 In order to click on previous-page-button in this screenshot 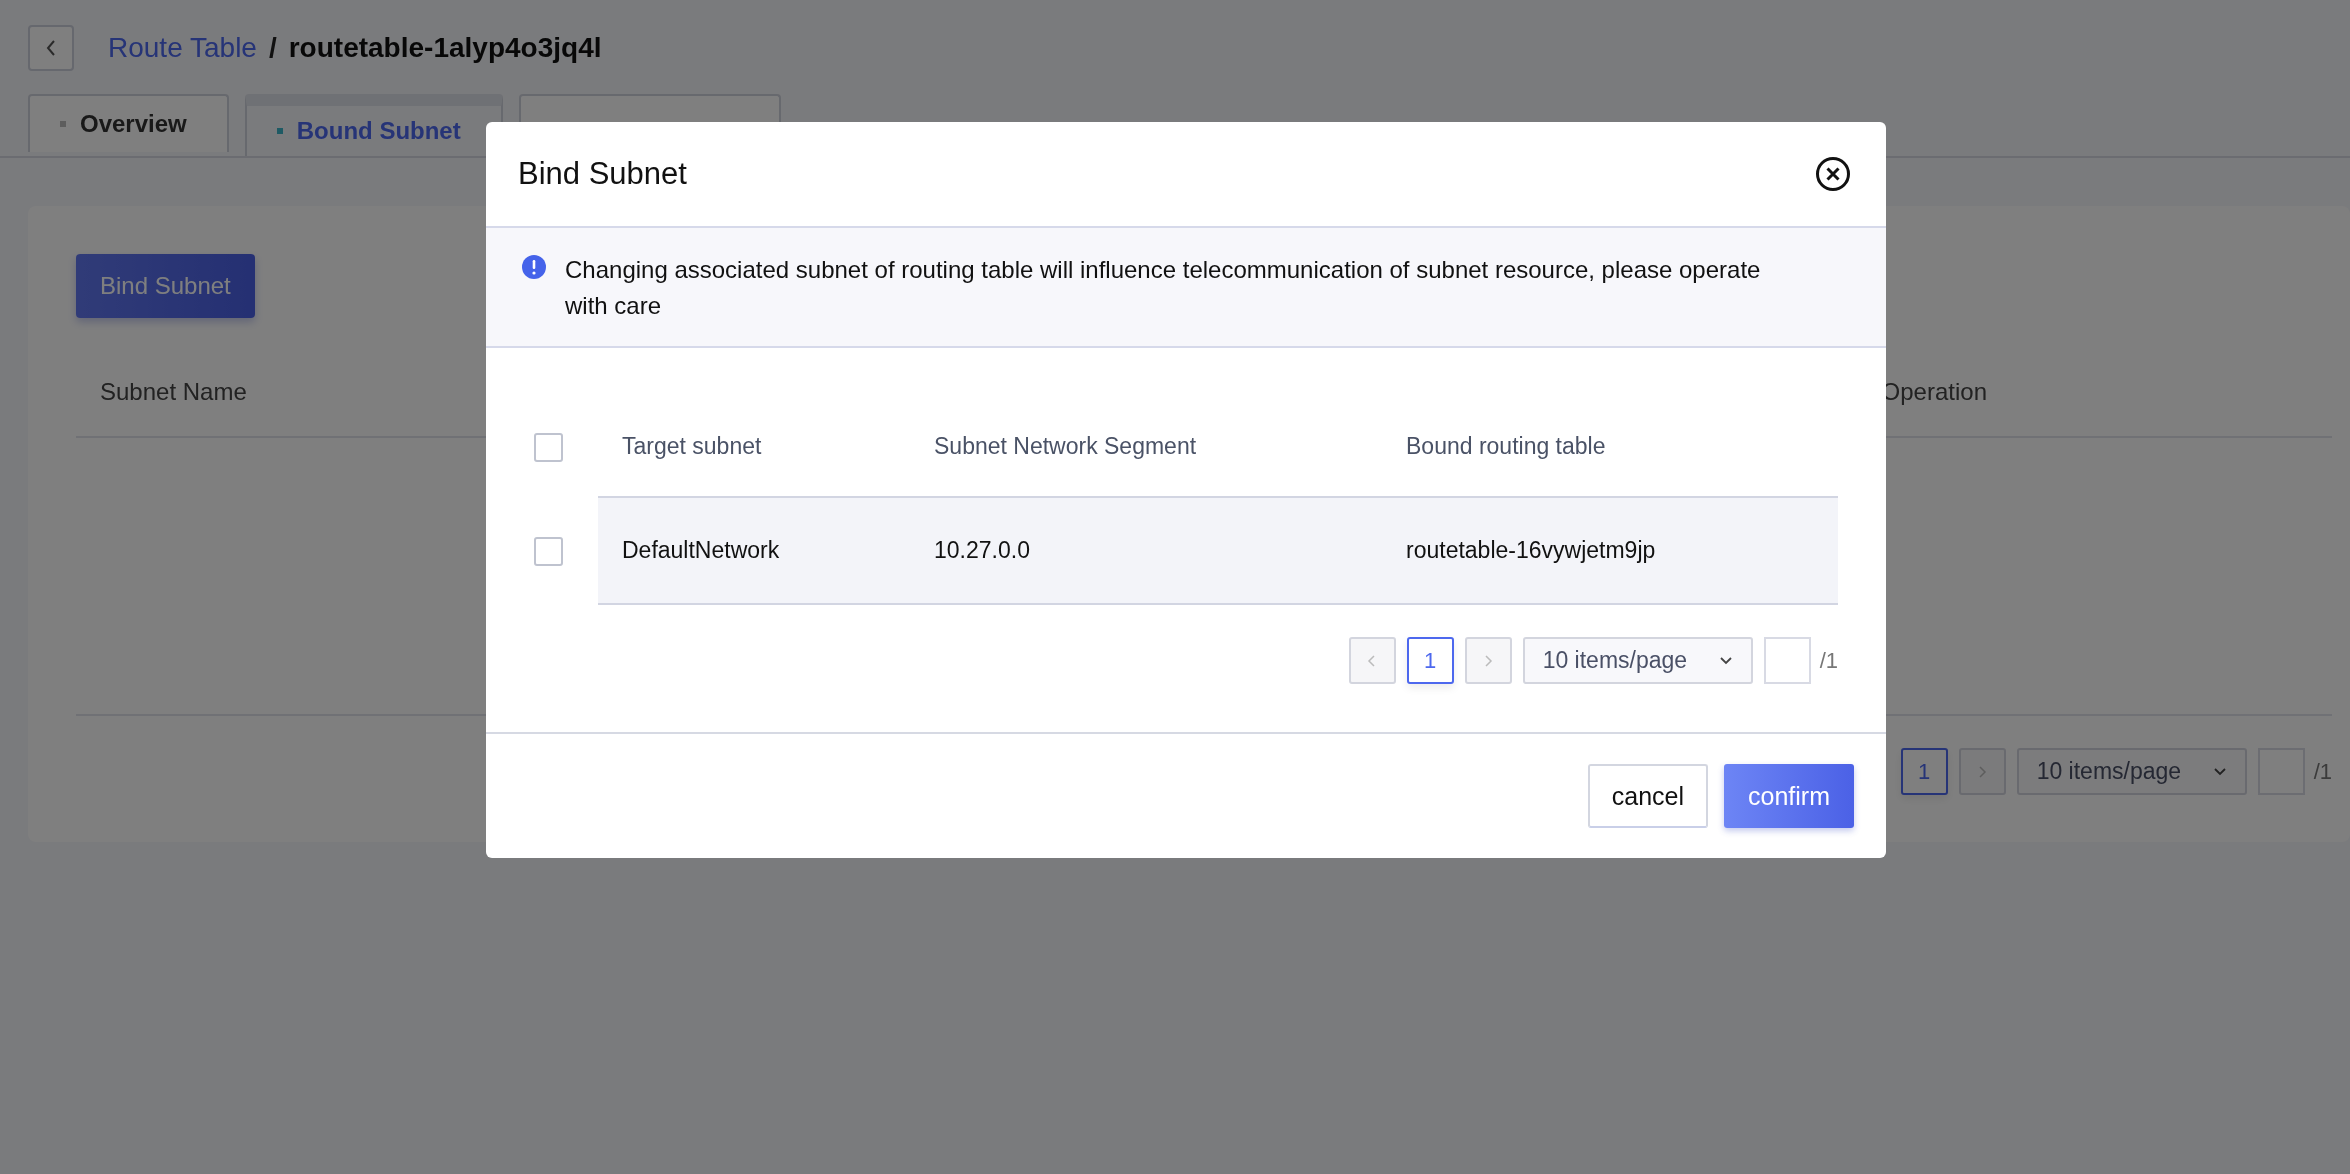, I will do `click(1372, 660)`.